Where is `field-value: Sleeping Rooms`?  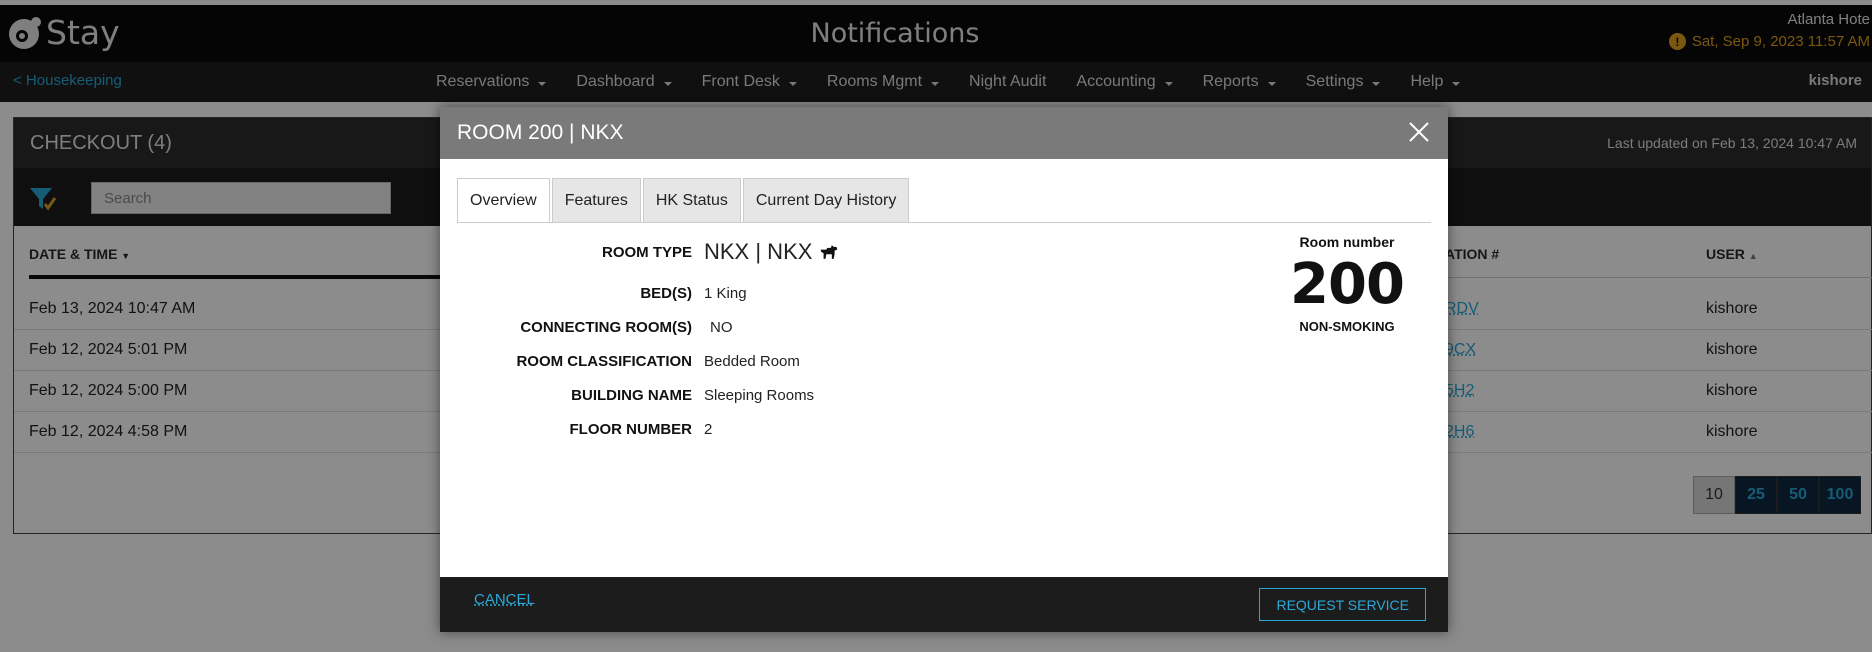 field-value: Sleeping Rooms is located at coordinates (759, 395).